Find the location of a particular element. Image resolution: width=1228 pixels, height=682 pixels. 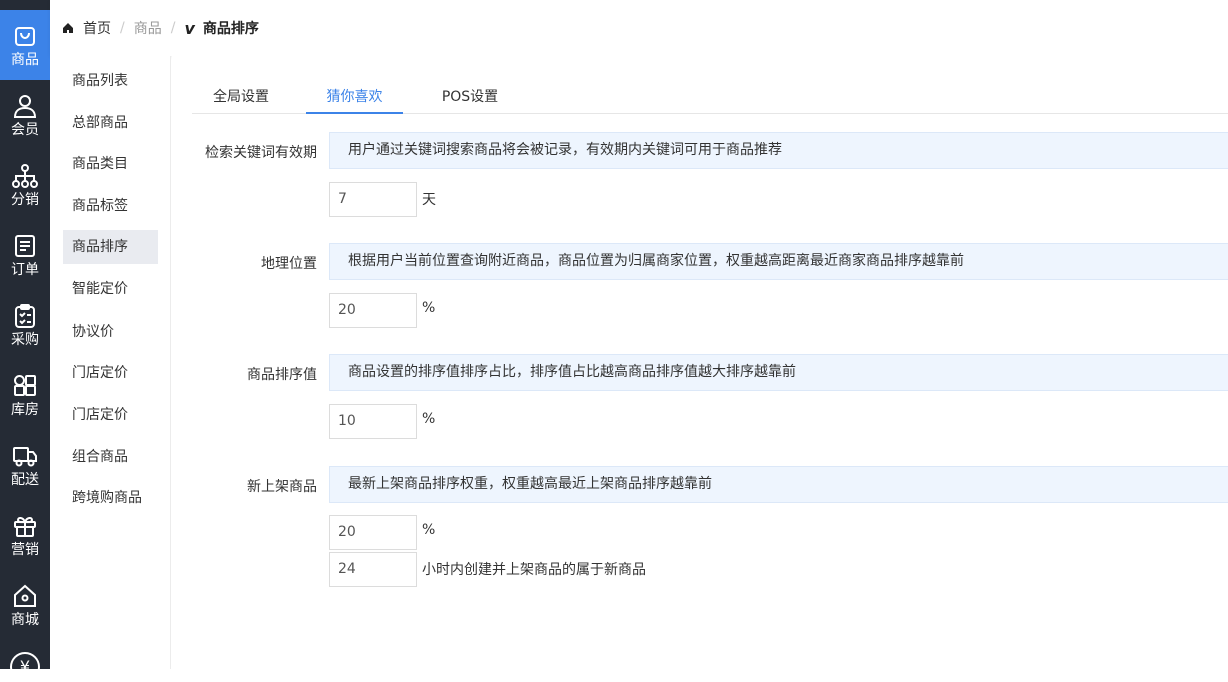

sidebar-item-mall: 商城 is located at coordinates (25, 605).